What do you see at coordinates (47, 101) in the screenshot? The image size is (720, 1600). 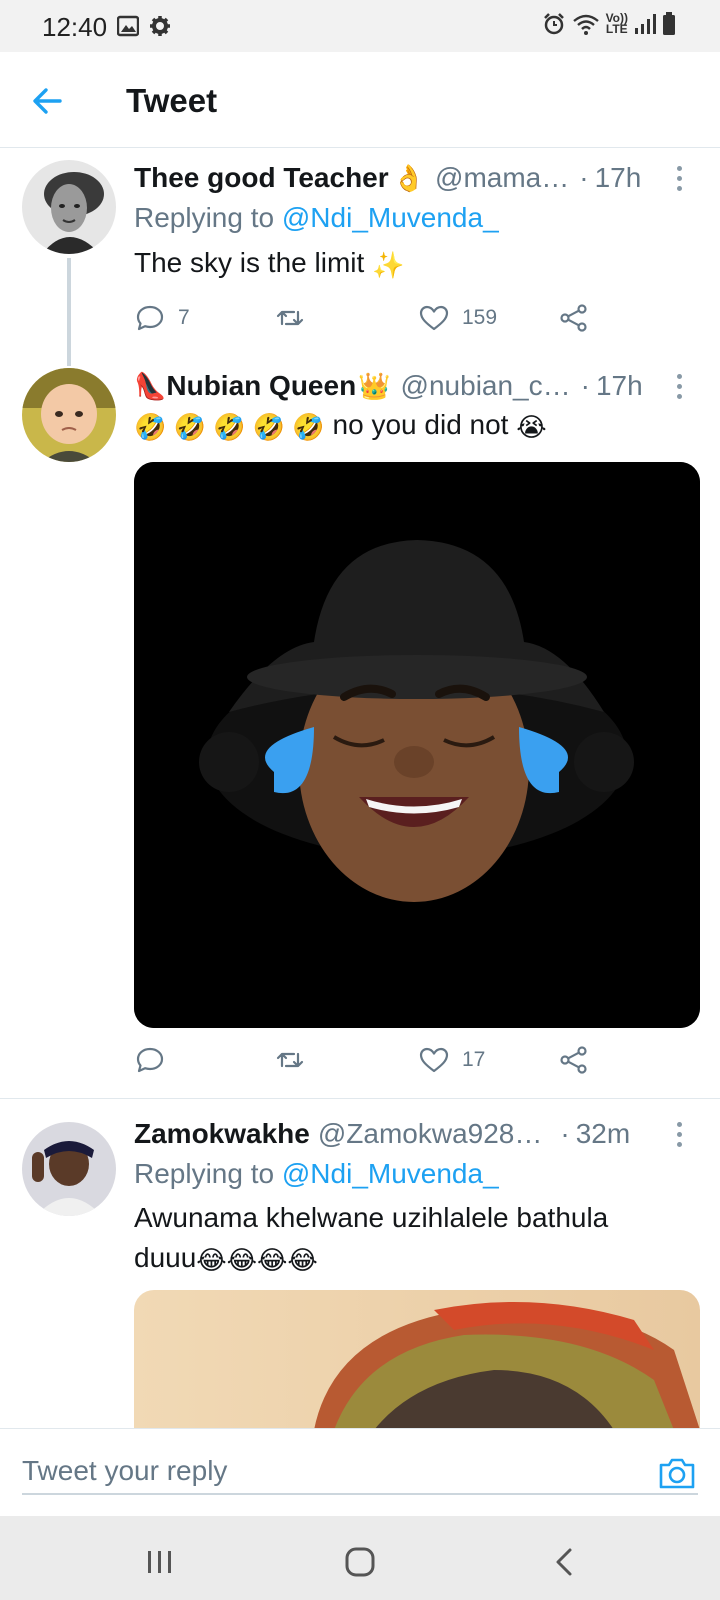 I see `arrow-left-icon` at bounding box center [47, 101].